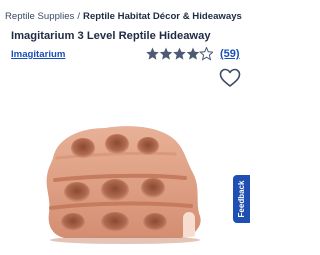 This screenshot has width=320, height=255. What do you see at coordinates (230, 78) in the screenshot?
I see `wishlist-heart-icon` at bounding box center [230, 78].